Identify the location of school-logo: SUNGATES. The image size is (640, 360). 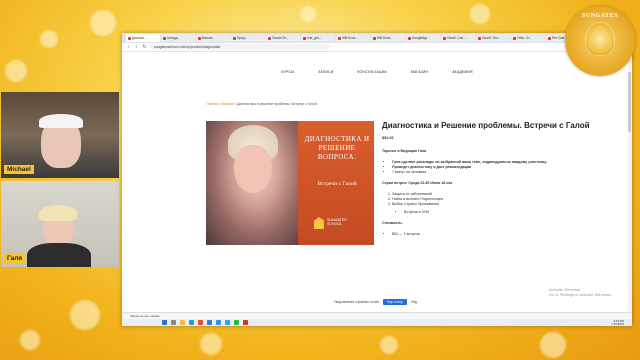
(600, 41).